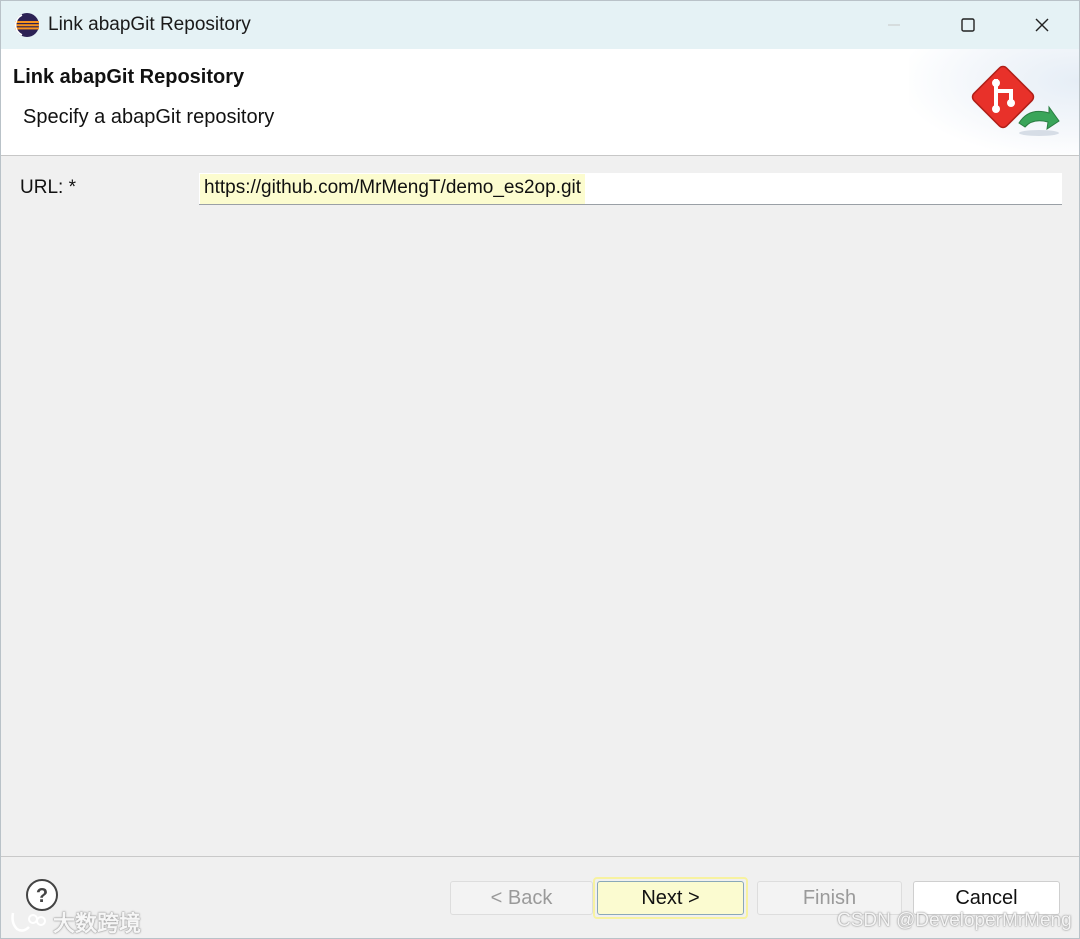  I want to click on next-button: Next >, so click(670, 898).